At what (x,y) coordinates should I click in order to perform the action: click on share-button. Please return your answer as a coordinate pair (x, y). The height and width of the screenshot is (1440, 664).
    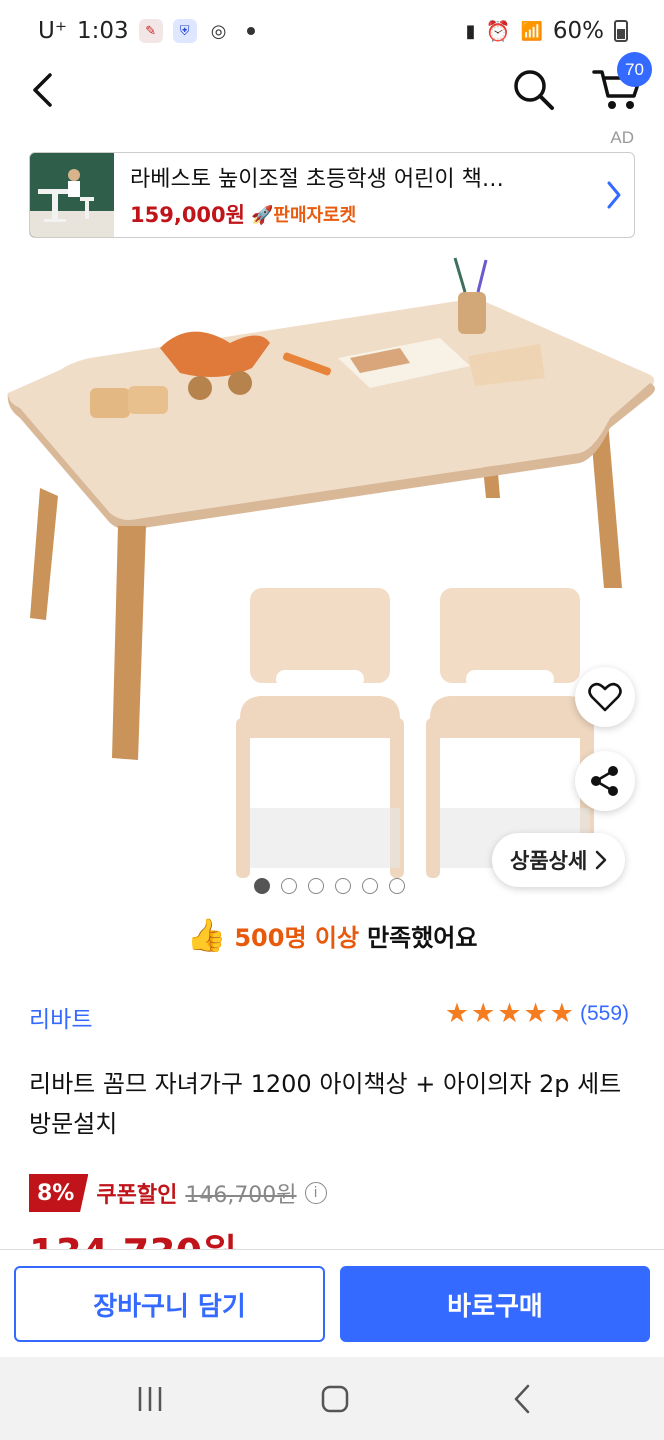
    Looking at the image, I should click on (605, 781).